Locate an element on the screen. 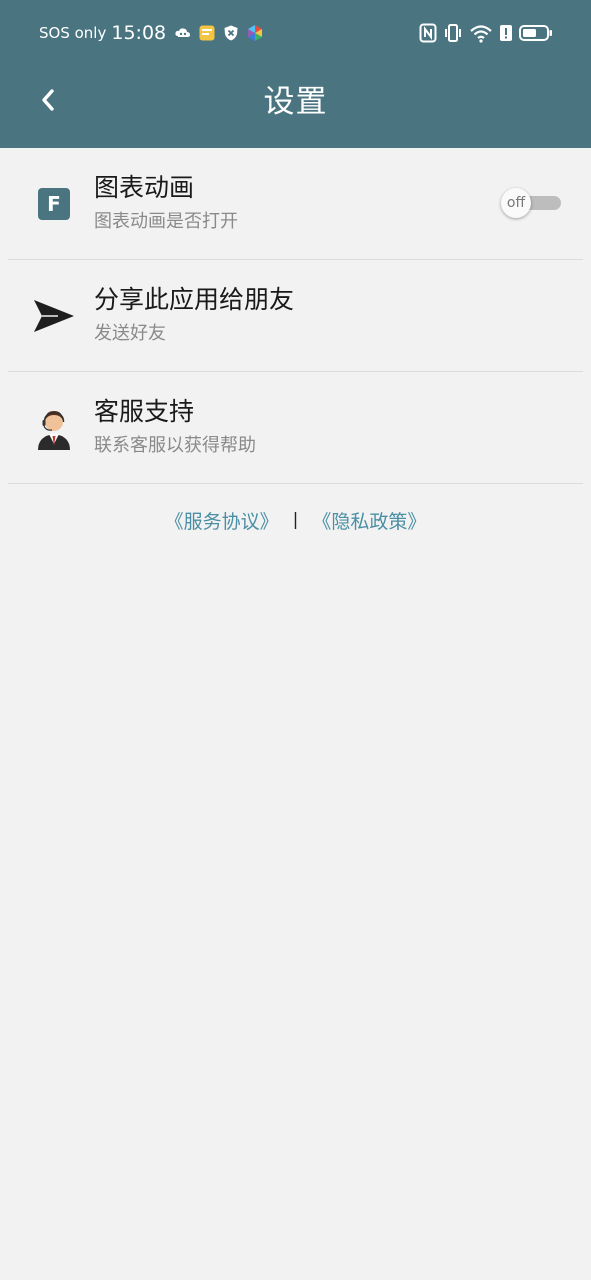 The image size is (591, 1280). terms-of-service-link: 《服务协议》 is located at coordinates (222, 520).